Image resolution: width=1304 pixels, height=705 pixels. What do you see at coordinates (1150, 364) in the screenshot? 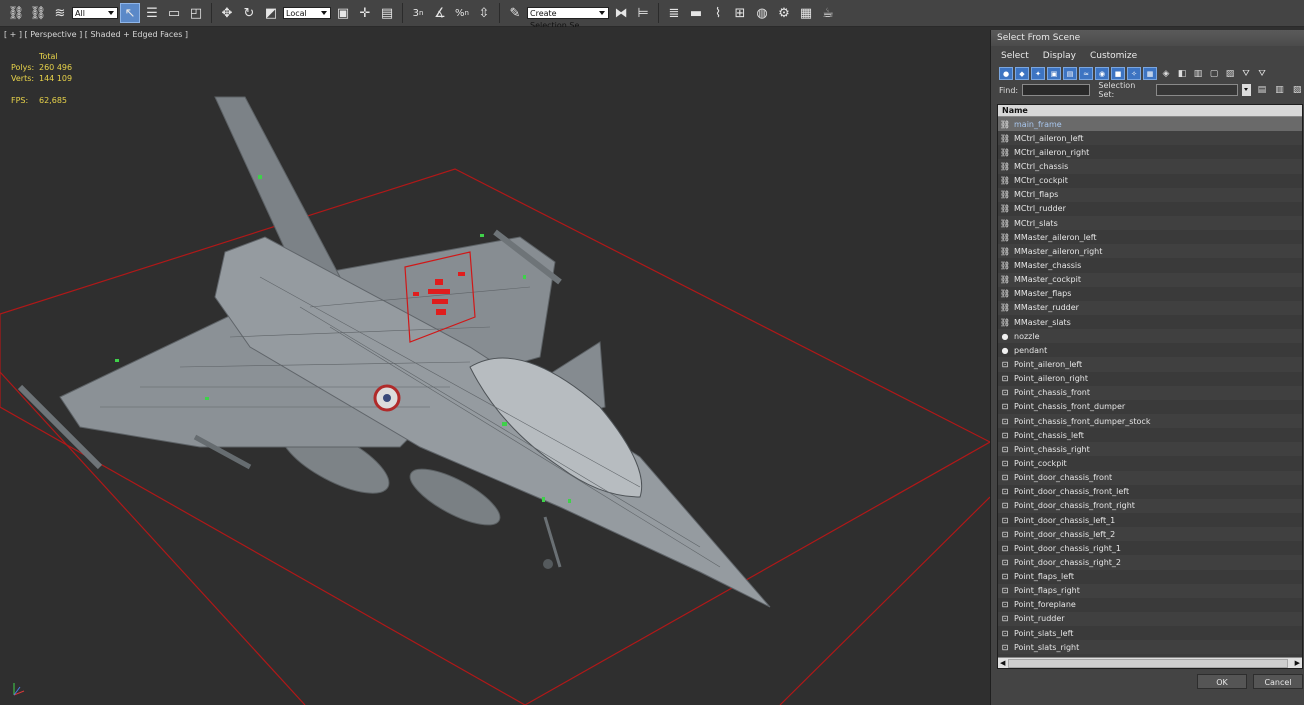
I see `list-item: ⊡ Point_aileron_left` at bounding box center [1150, 364].